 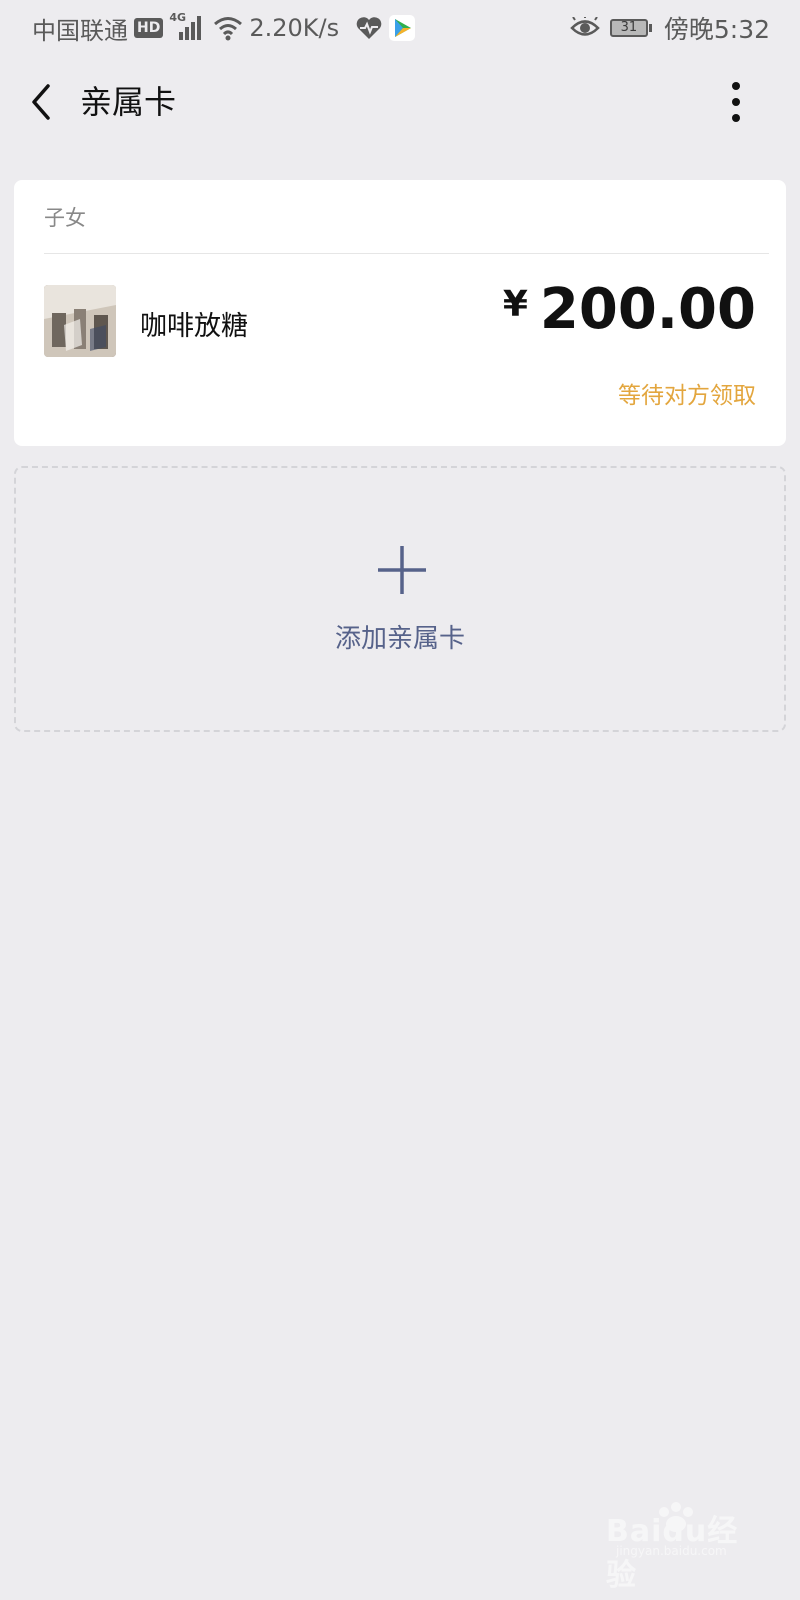 What do you see at coordinates (716, 29) in the screenshot?
I see `clock: 傍晚5:32` at bounding box center [716, 29].